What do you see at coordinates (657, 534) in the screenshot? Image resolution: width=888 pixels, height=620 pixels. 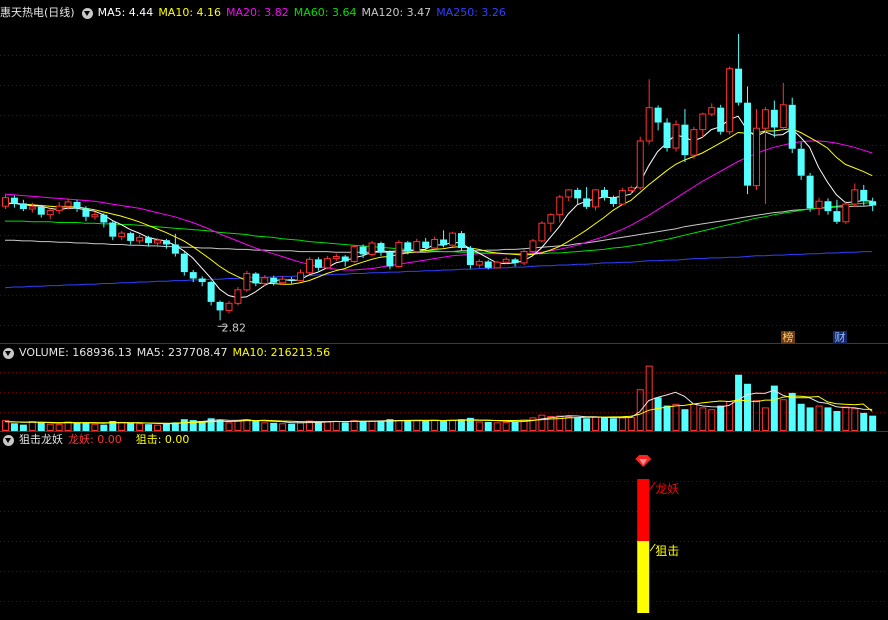 I see `signal-bars: 龙妖狙击` at bounding box center [657, 534].